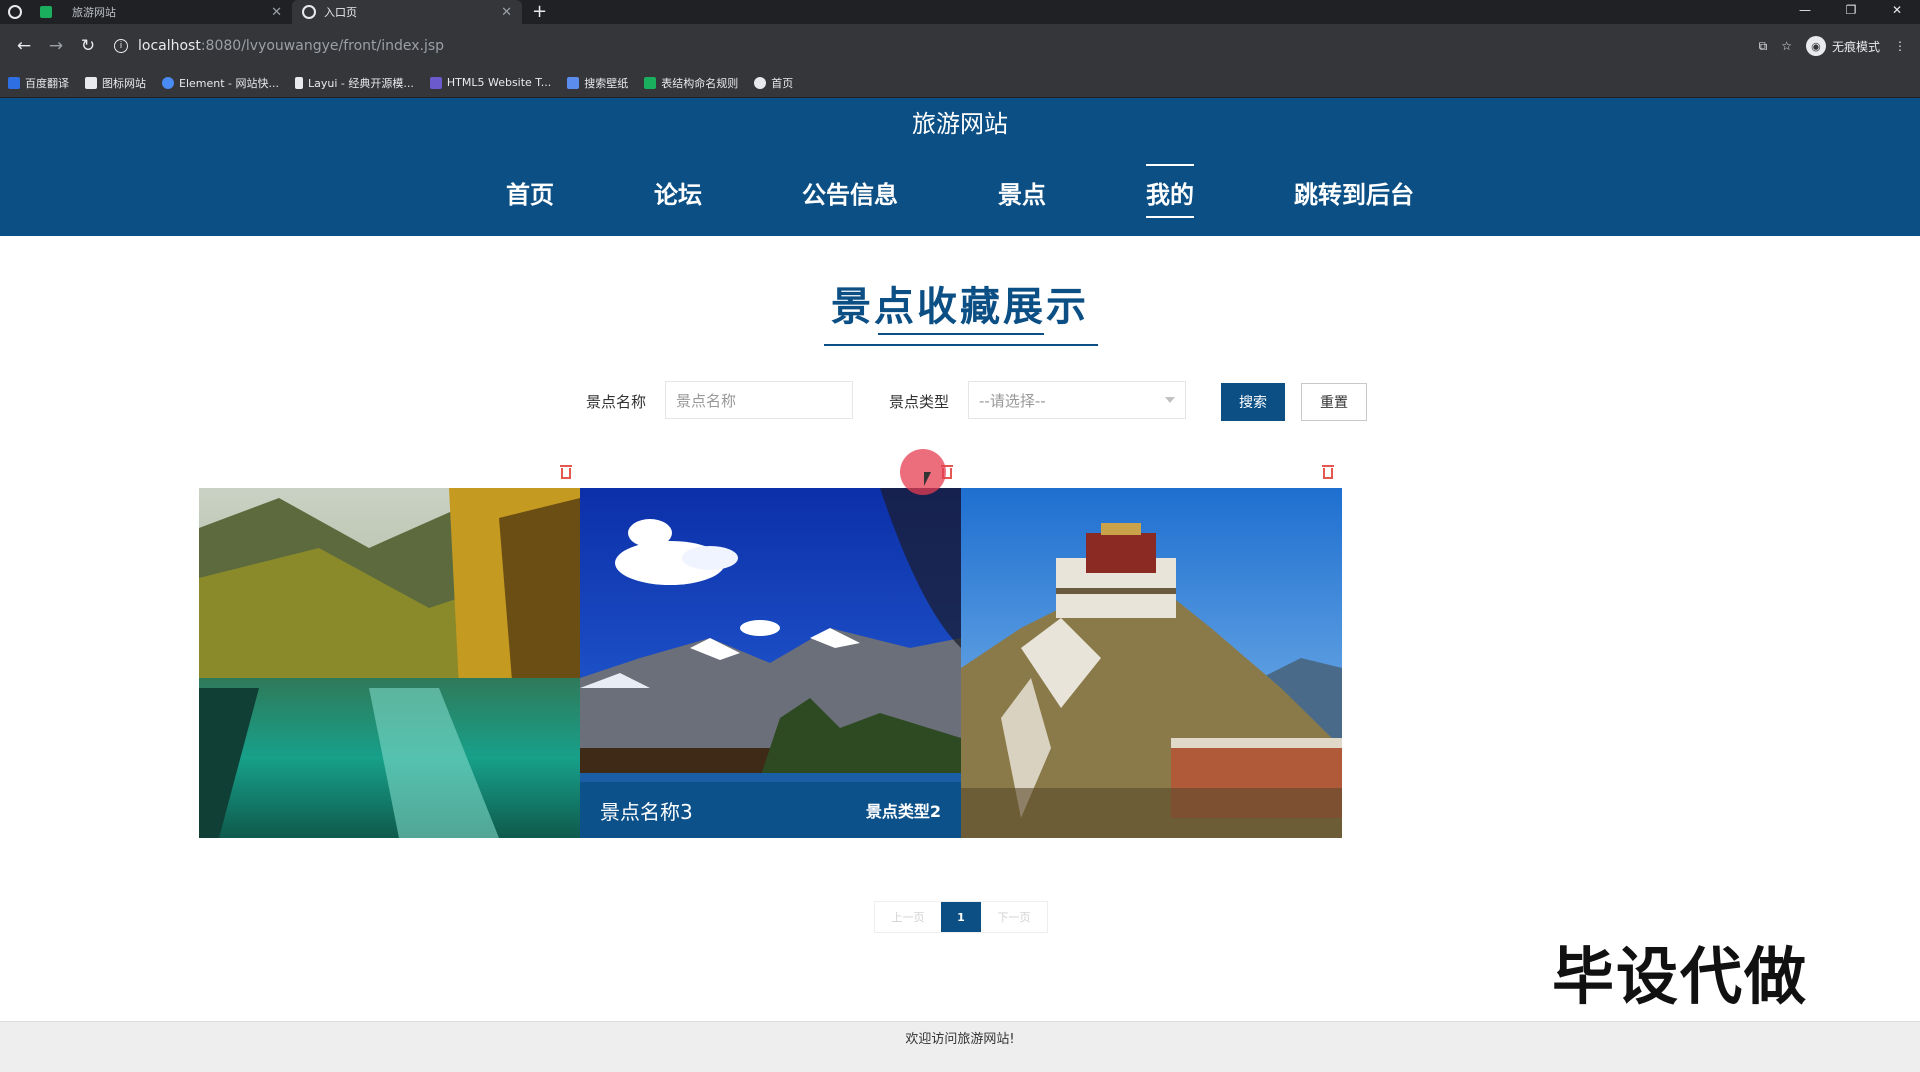 The image size is (1920, 1072). What do you see at coordinates (919, 402) in the screenshot?
I see `type-filter-label: 景点类型` at bounding box center [919, 402].